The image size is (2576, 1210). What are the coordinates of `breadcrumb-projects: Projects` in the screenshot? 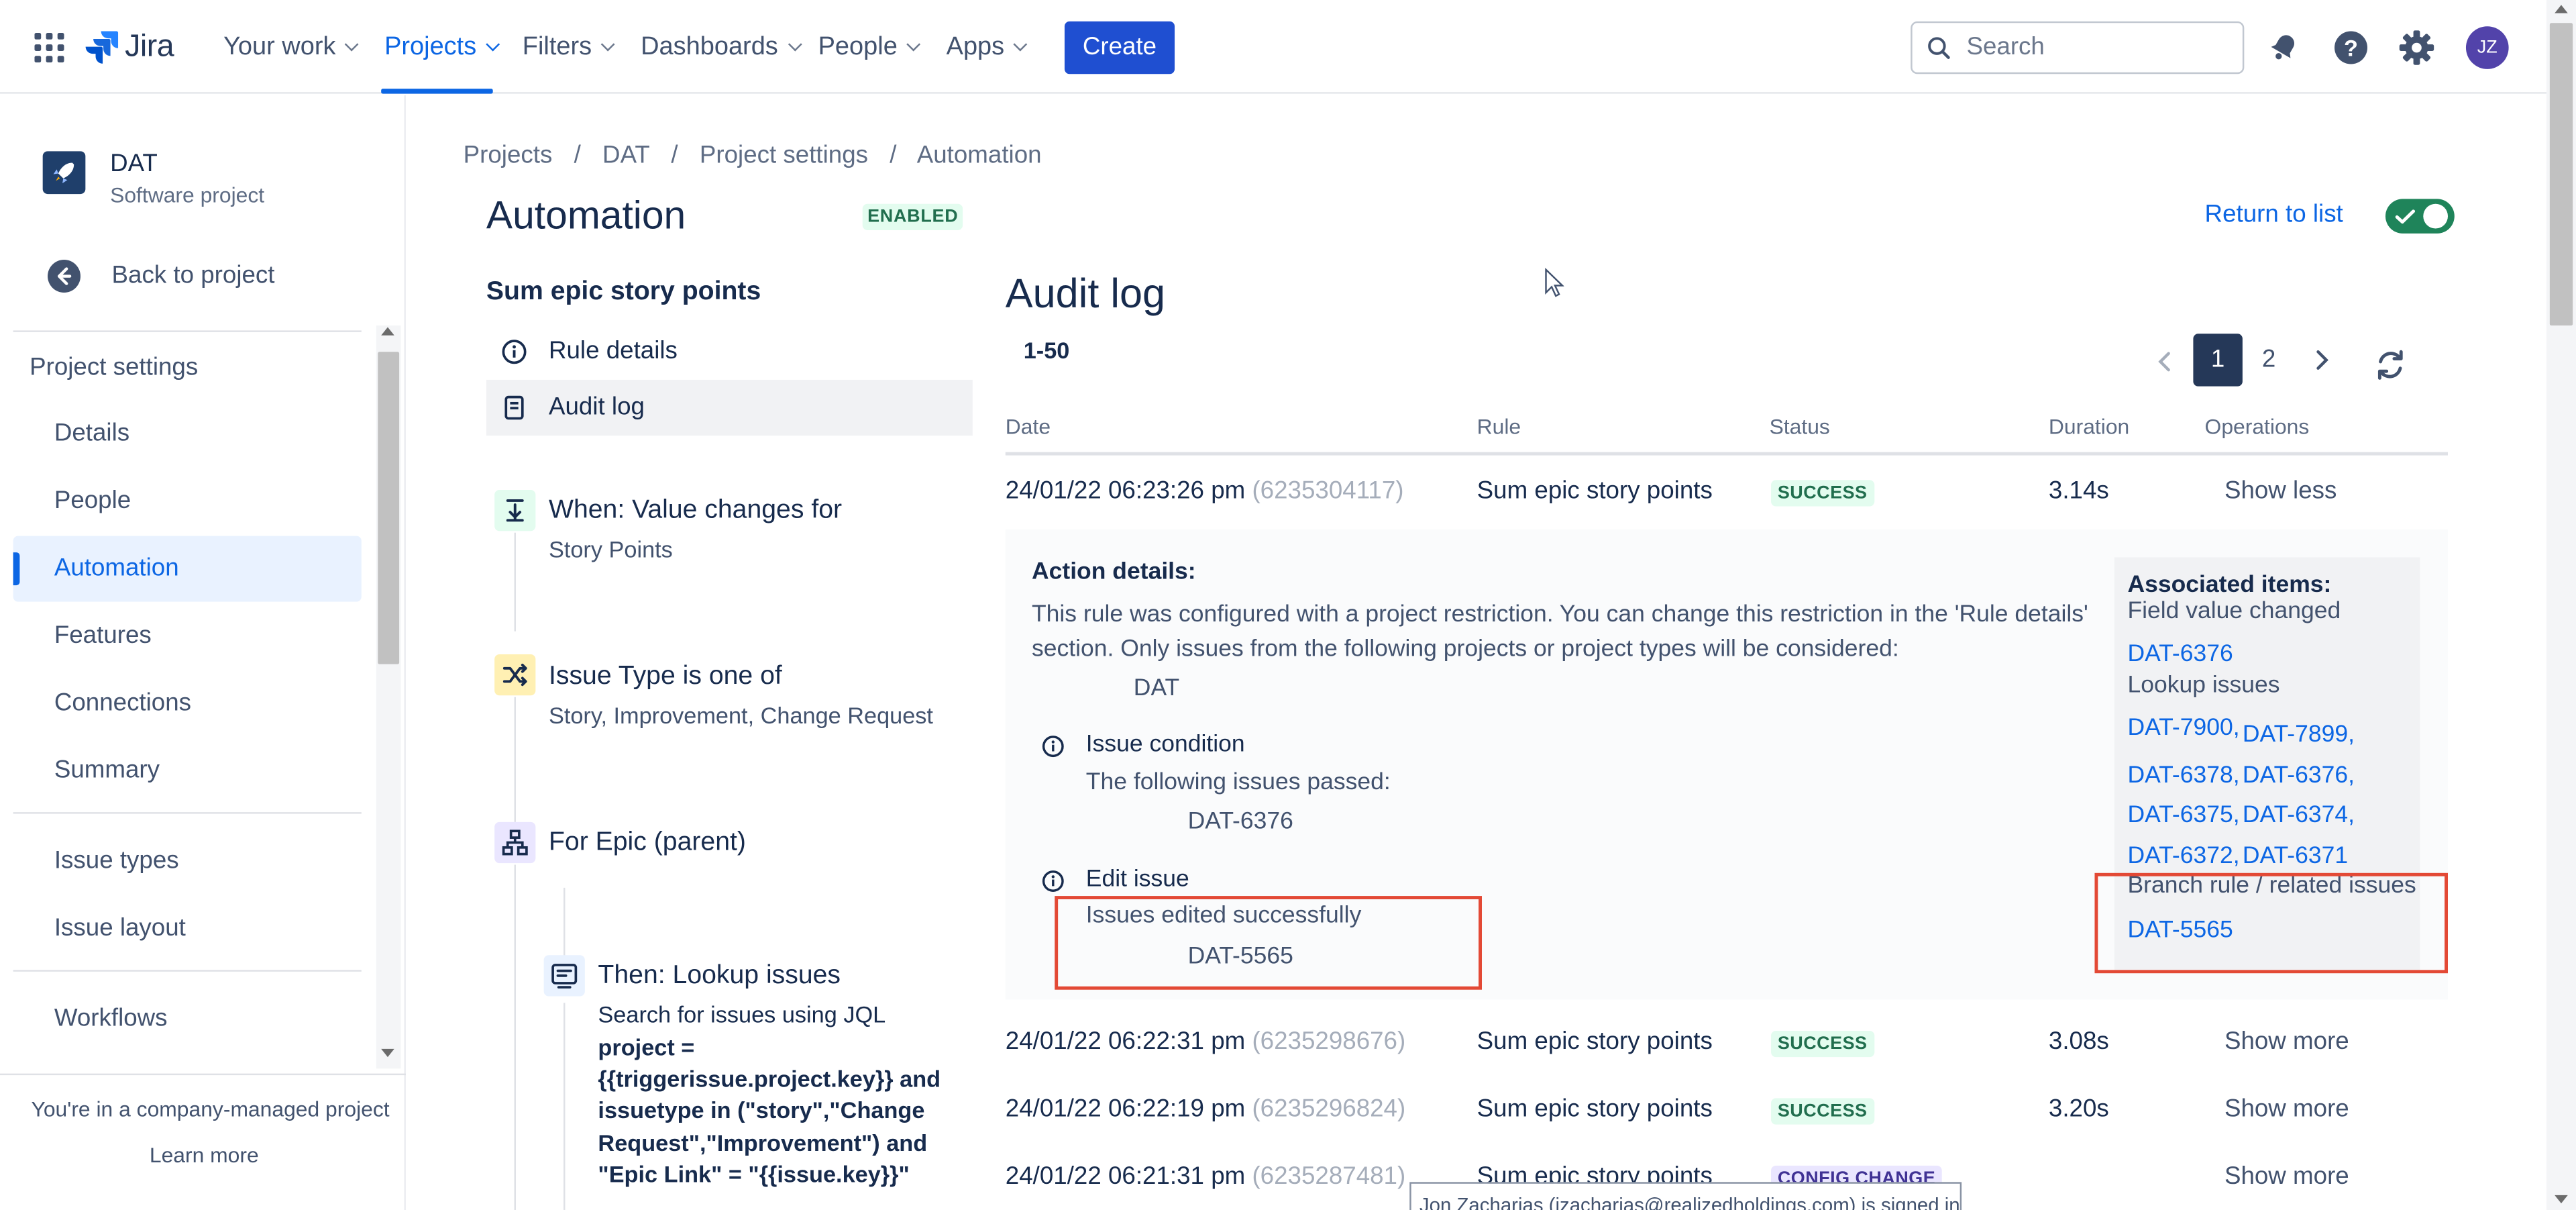 It's located at (508, 156).